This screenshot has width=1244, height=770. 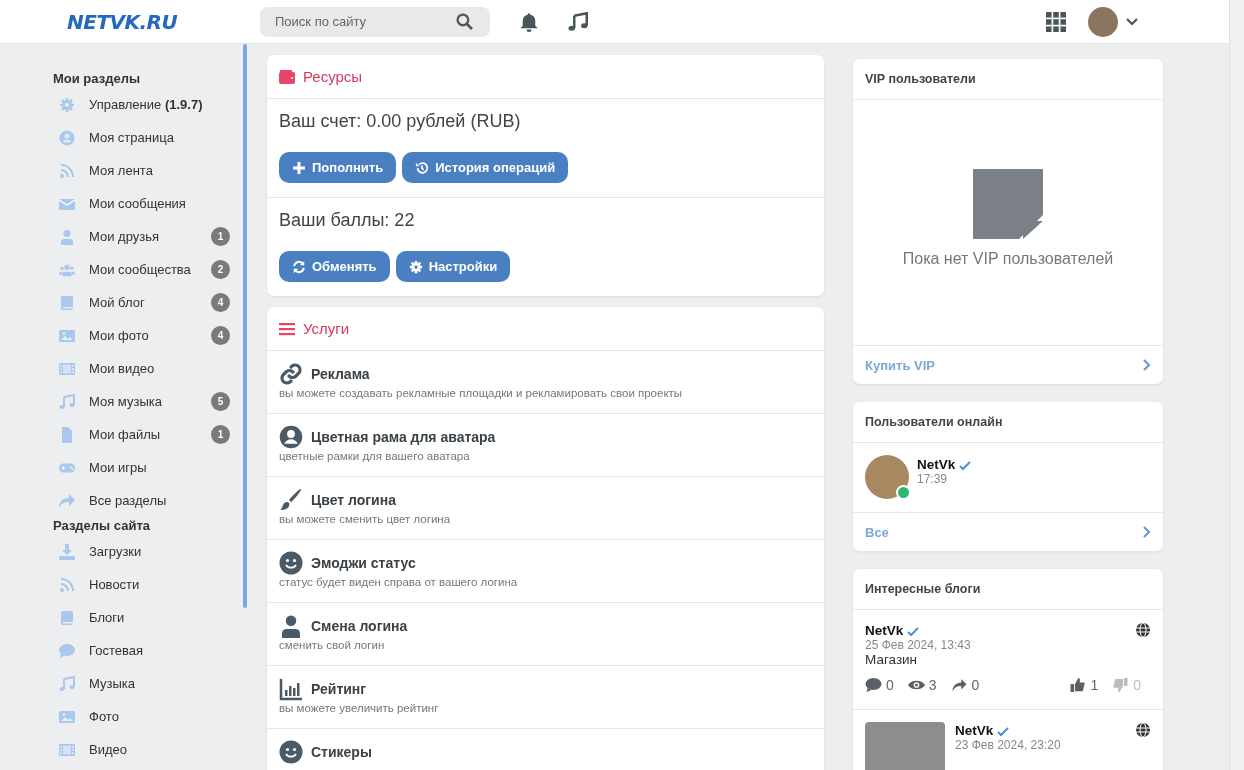 What do you see at coordinates (141, 170) in the screenshot?
I see `sidebar-item: Моя лента` at bounding box center [141, 170].